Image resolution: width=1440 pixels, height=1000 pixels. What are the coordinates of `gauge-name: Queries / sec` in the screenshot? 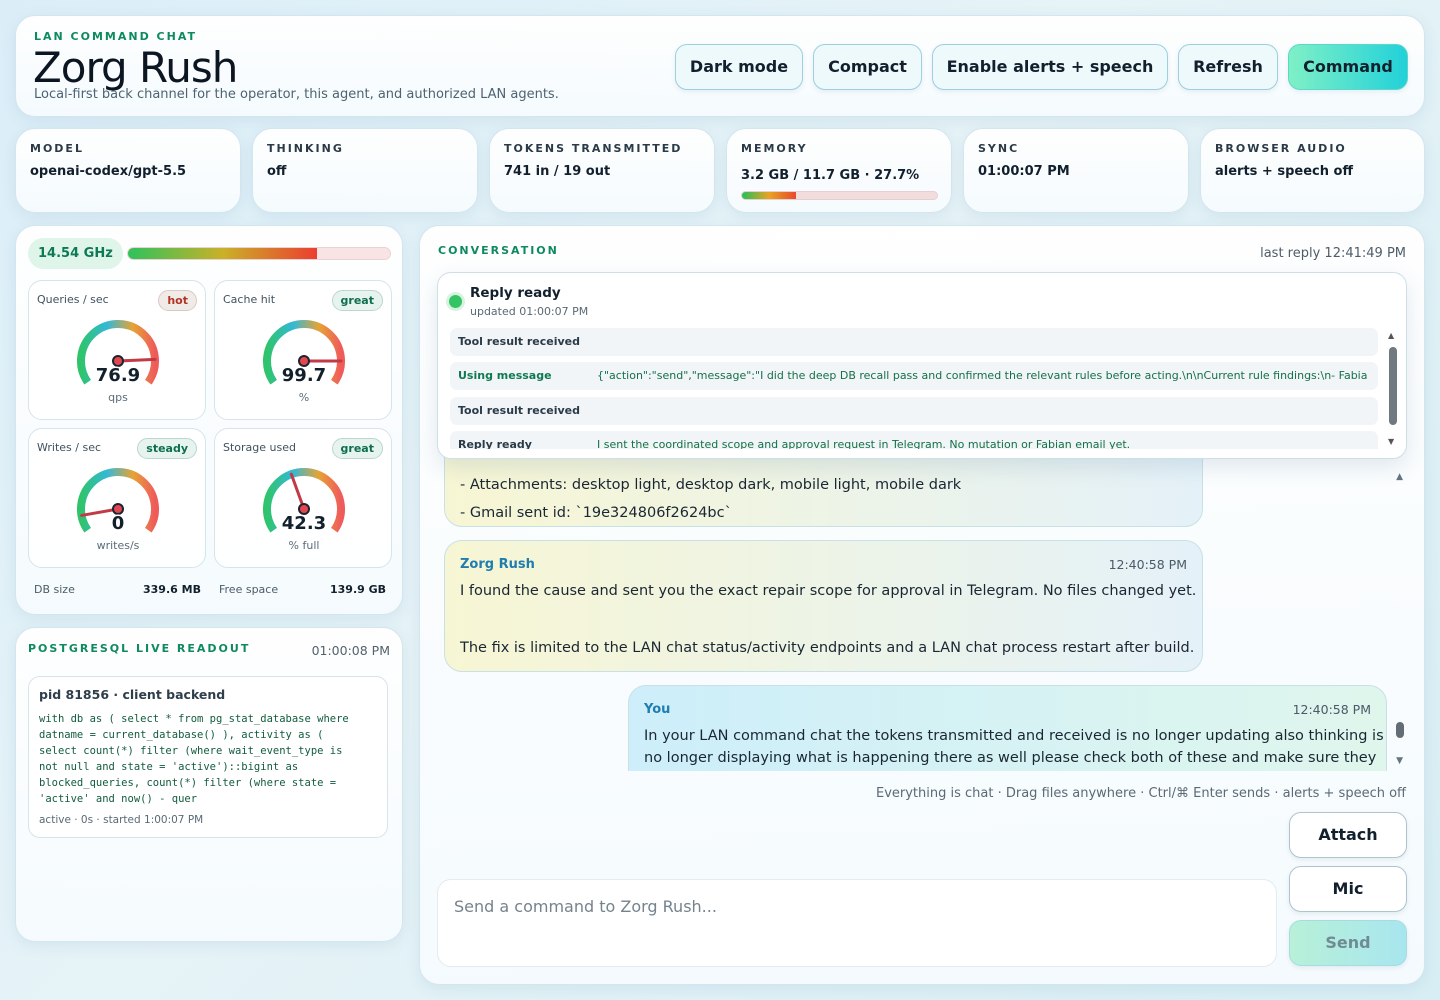 It's located at (73, 299).